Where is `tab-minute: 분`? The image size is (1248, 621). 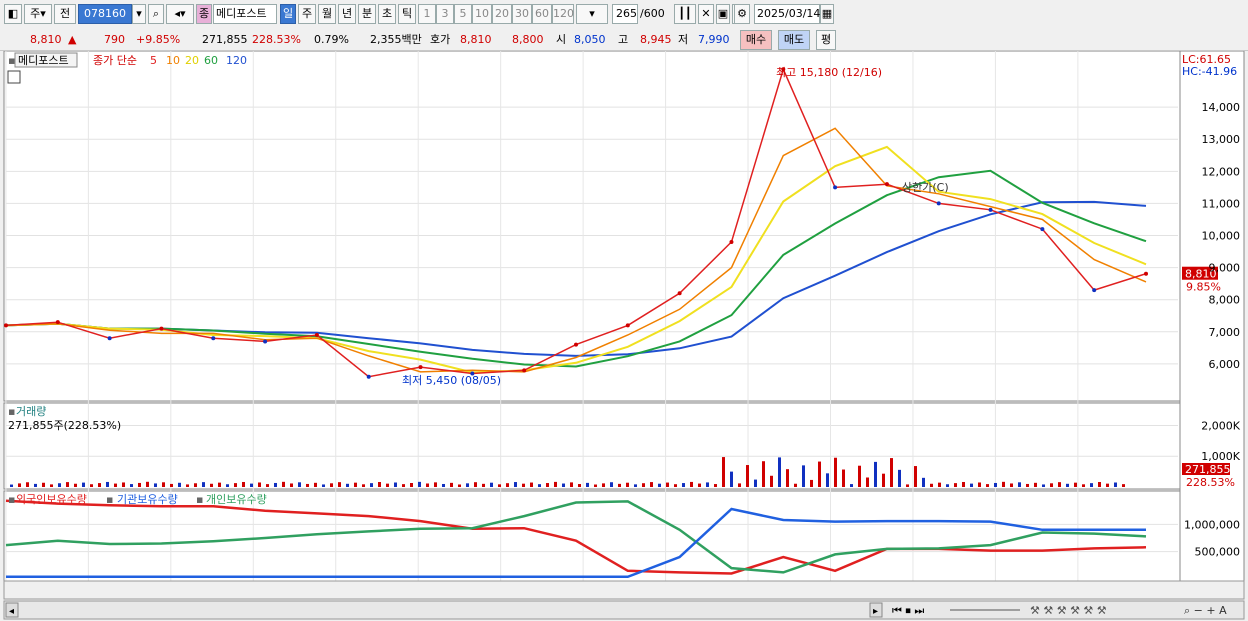
tab-minute: 분 is located at coordinates (367, 14).